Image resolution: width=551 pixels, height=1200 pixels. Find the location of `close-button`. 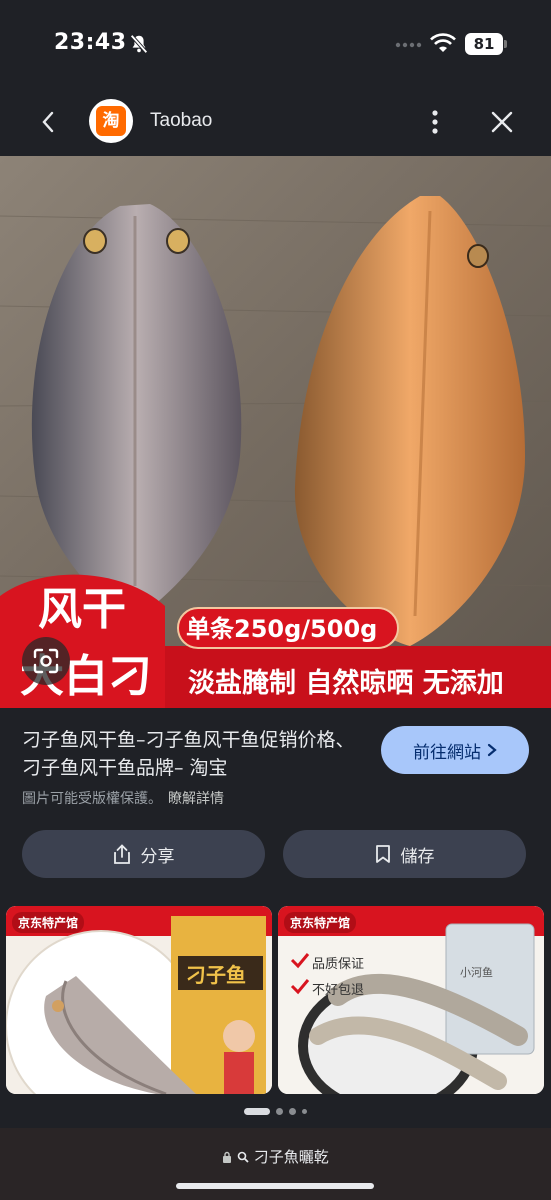

close-button is located at coordinates (502, 122).